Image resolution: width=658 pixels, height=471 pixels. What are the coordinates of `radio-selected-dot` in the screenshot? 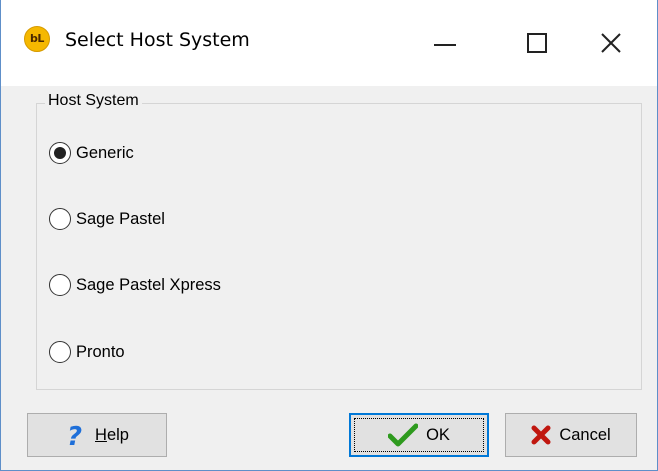 It's located at (60, 153).